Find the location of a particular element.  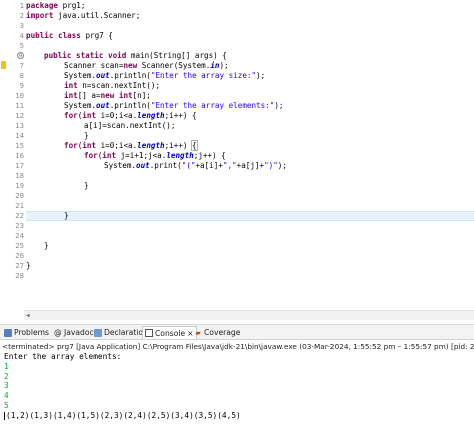

line-number: 27 is located at coordinates (19, 265).